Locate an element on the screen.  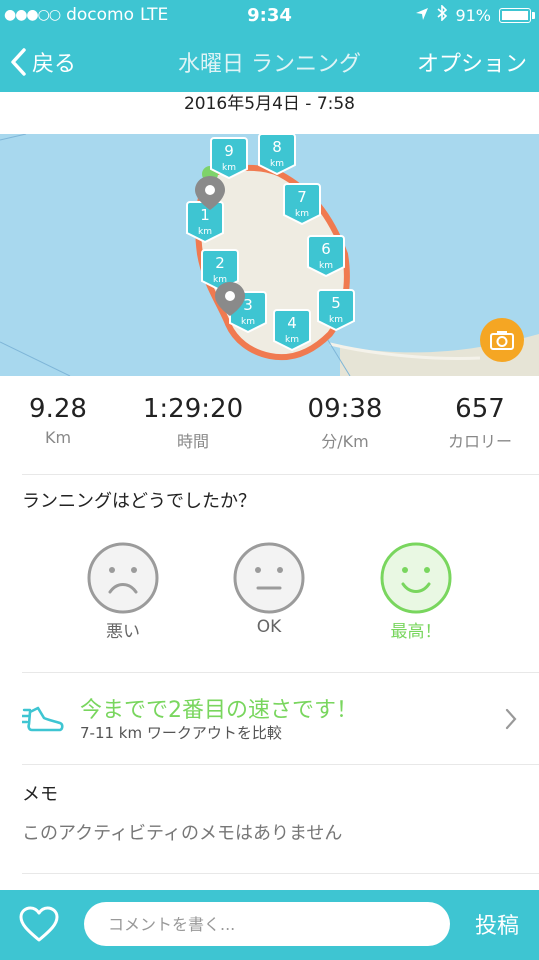
km-marker-5: 5 km is located at coordinates (336, 310).